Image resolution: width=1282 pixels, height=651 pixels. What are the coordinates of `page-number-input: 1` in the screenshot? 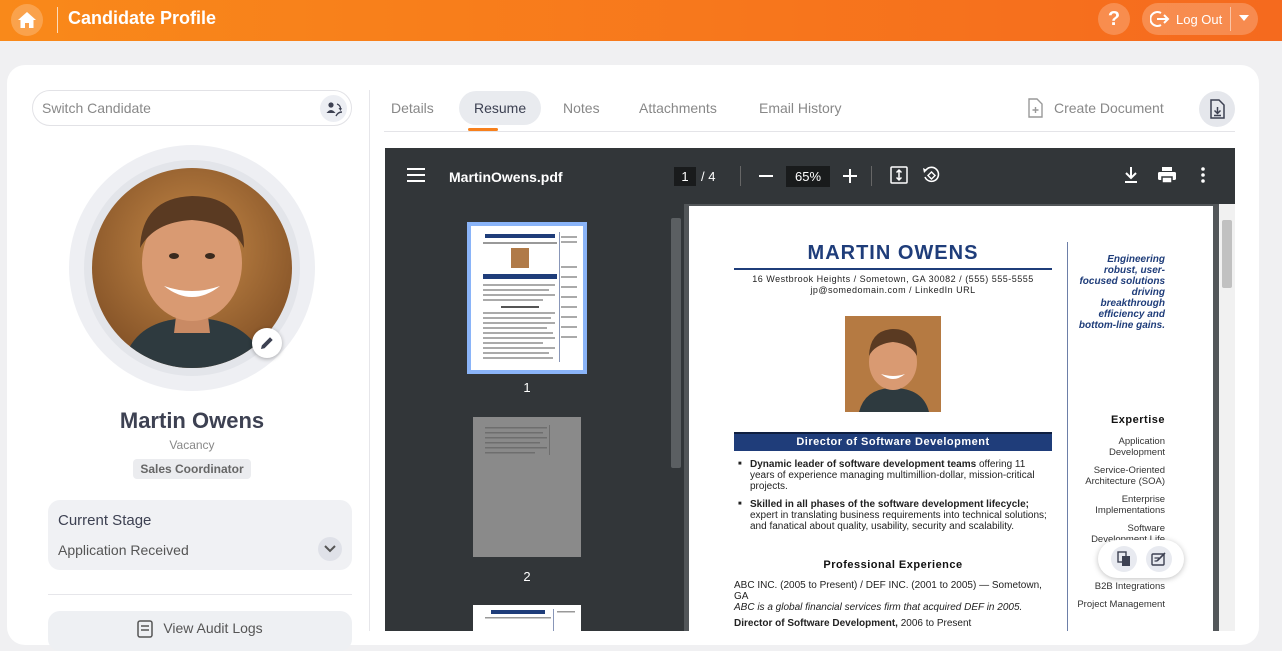 It's located at (685, 176).